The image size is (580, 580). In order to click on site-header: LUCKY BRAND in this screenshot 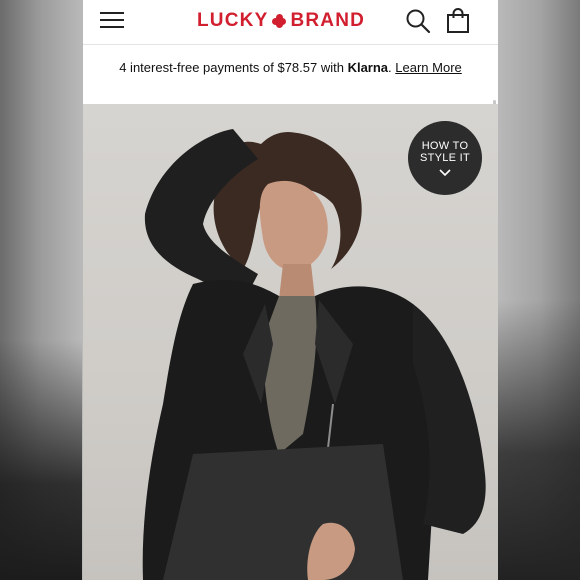, I will do `click(290, 22)`.